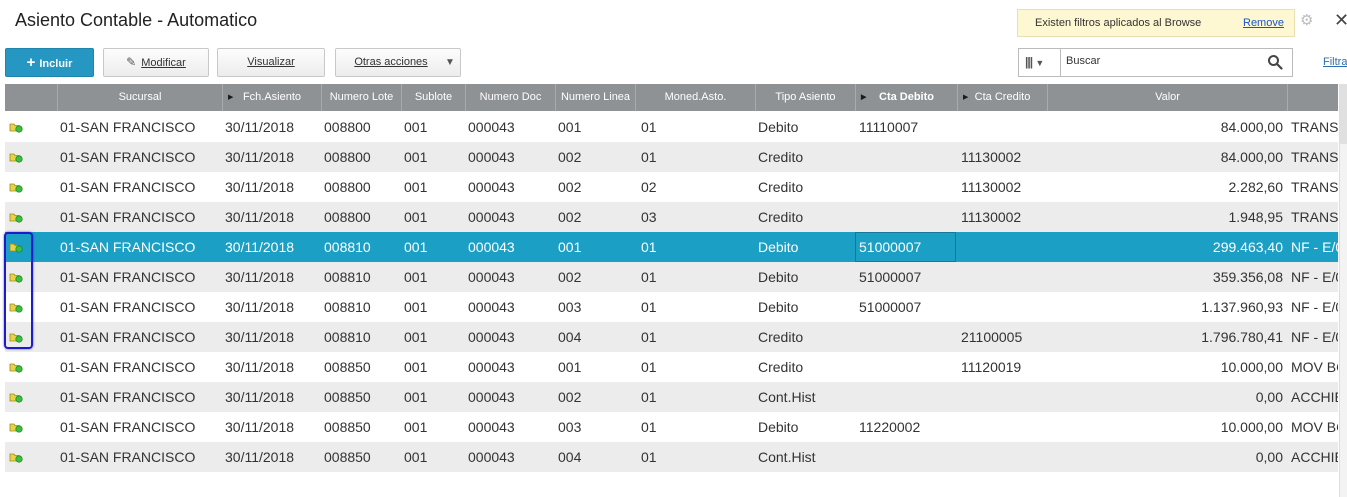 Image resolution: width=1347 pixels, height=497 pixels. Describe the element at coordinates (1161, 61) in the screenshot. I see `search-input` at that location.